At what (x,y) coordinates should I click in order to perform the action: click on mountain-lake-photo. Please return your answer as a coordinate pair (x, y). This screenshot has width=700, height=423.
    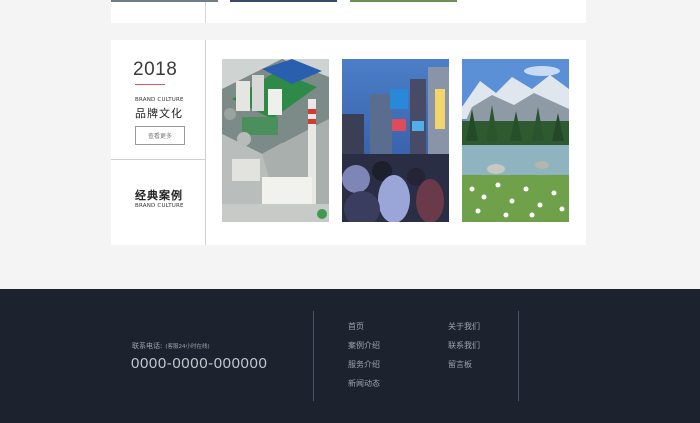
    Looking at the image, I should click on (515, 140).